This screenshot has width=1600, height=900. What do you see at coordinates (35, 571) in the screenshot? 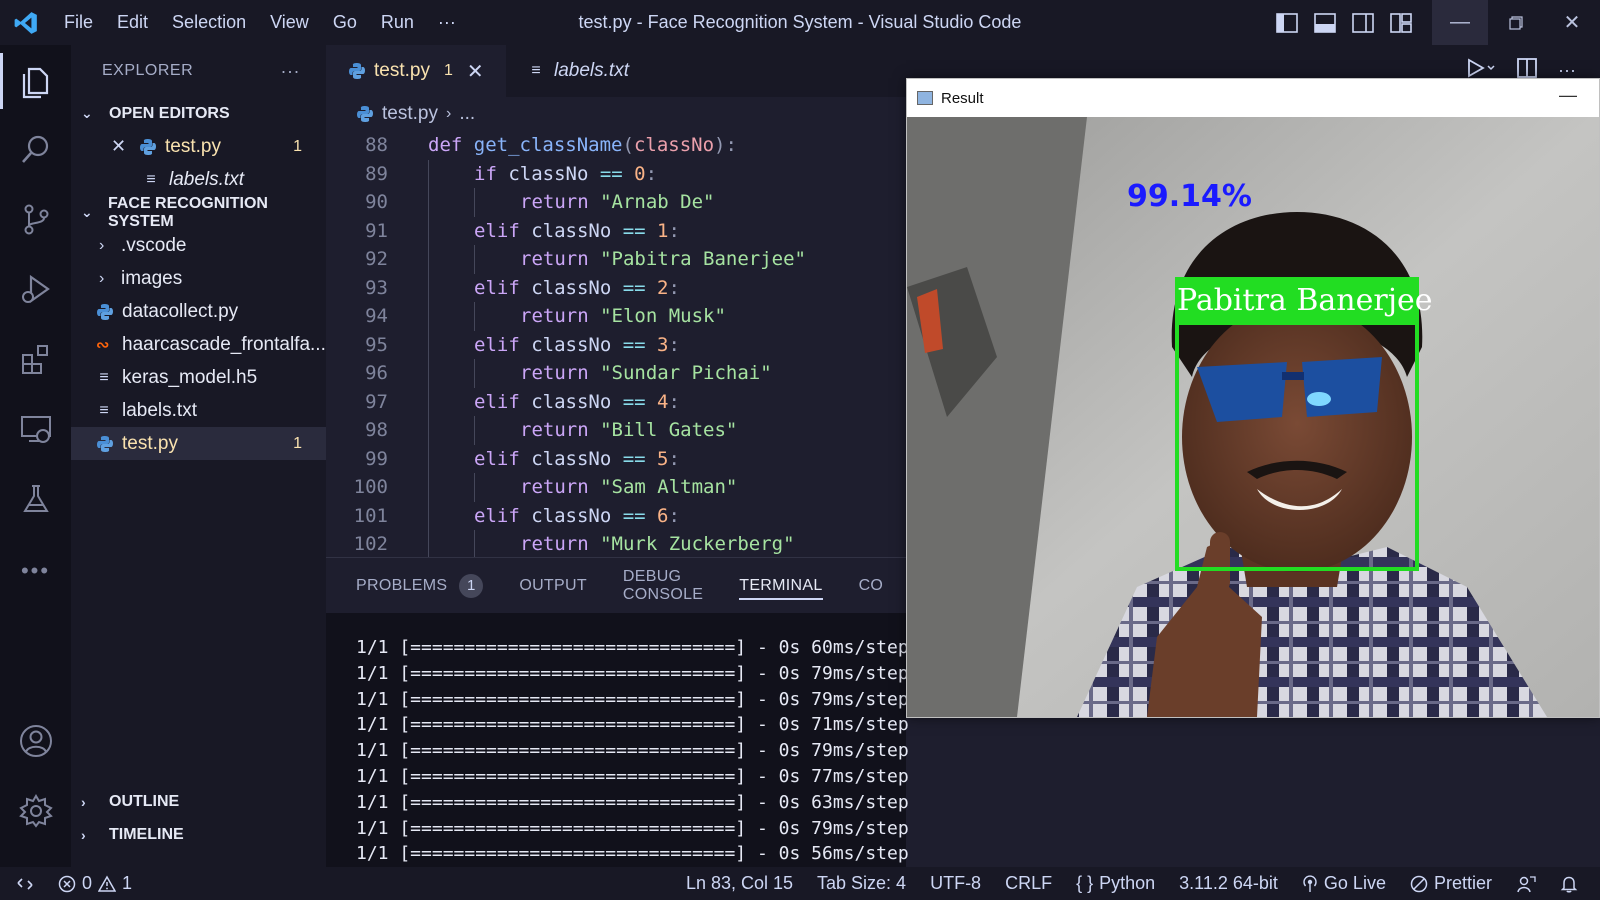
I see `more-views-icon: •••` at bounding box center [35, 571].